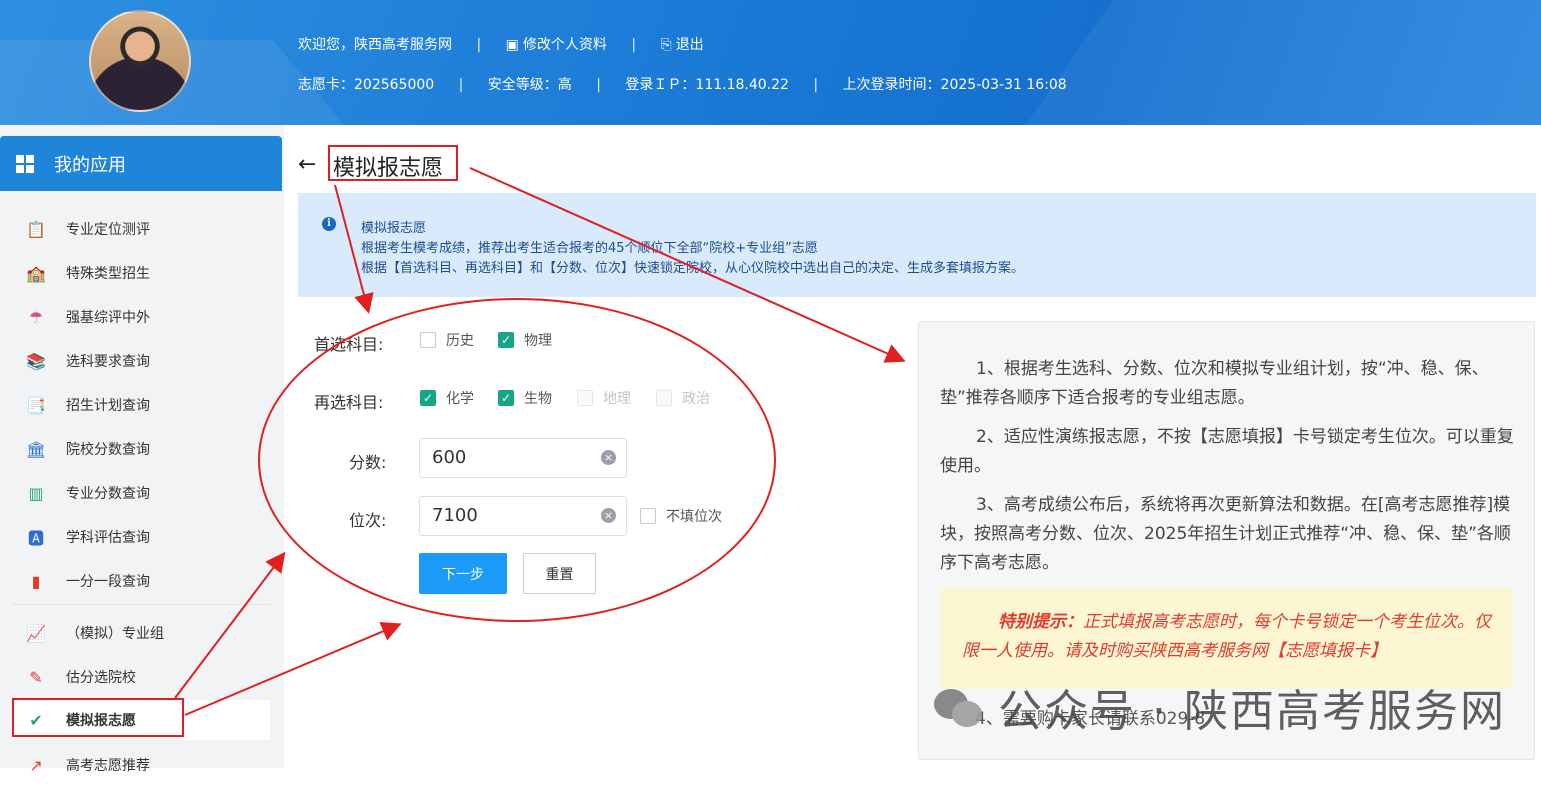  What do you see at coordinates (1252, 711) in the screenshot?
I see `watermark-text: 公众号 · 陕西高考服务网` at bounding box center [1252, 711].